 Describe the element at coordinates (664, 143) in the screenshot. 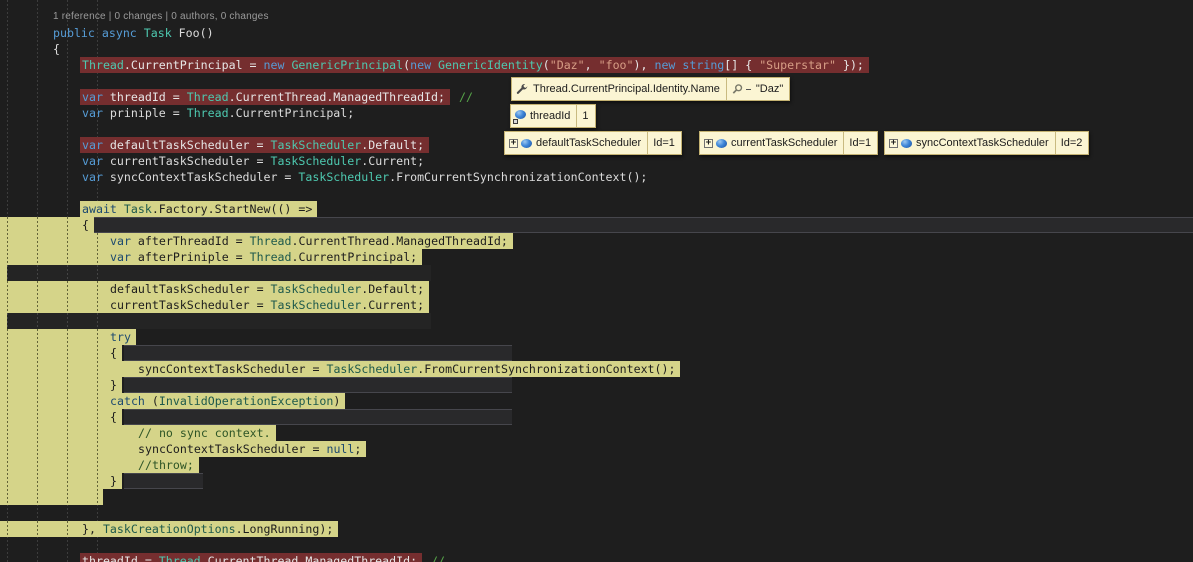

I see `datatip-value: Id=1` at that location.